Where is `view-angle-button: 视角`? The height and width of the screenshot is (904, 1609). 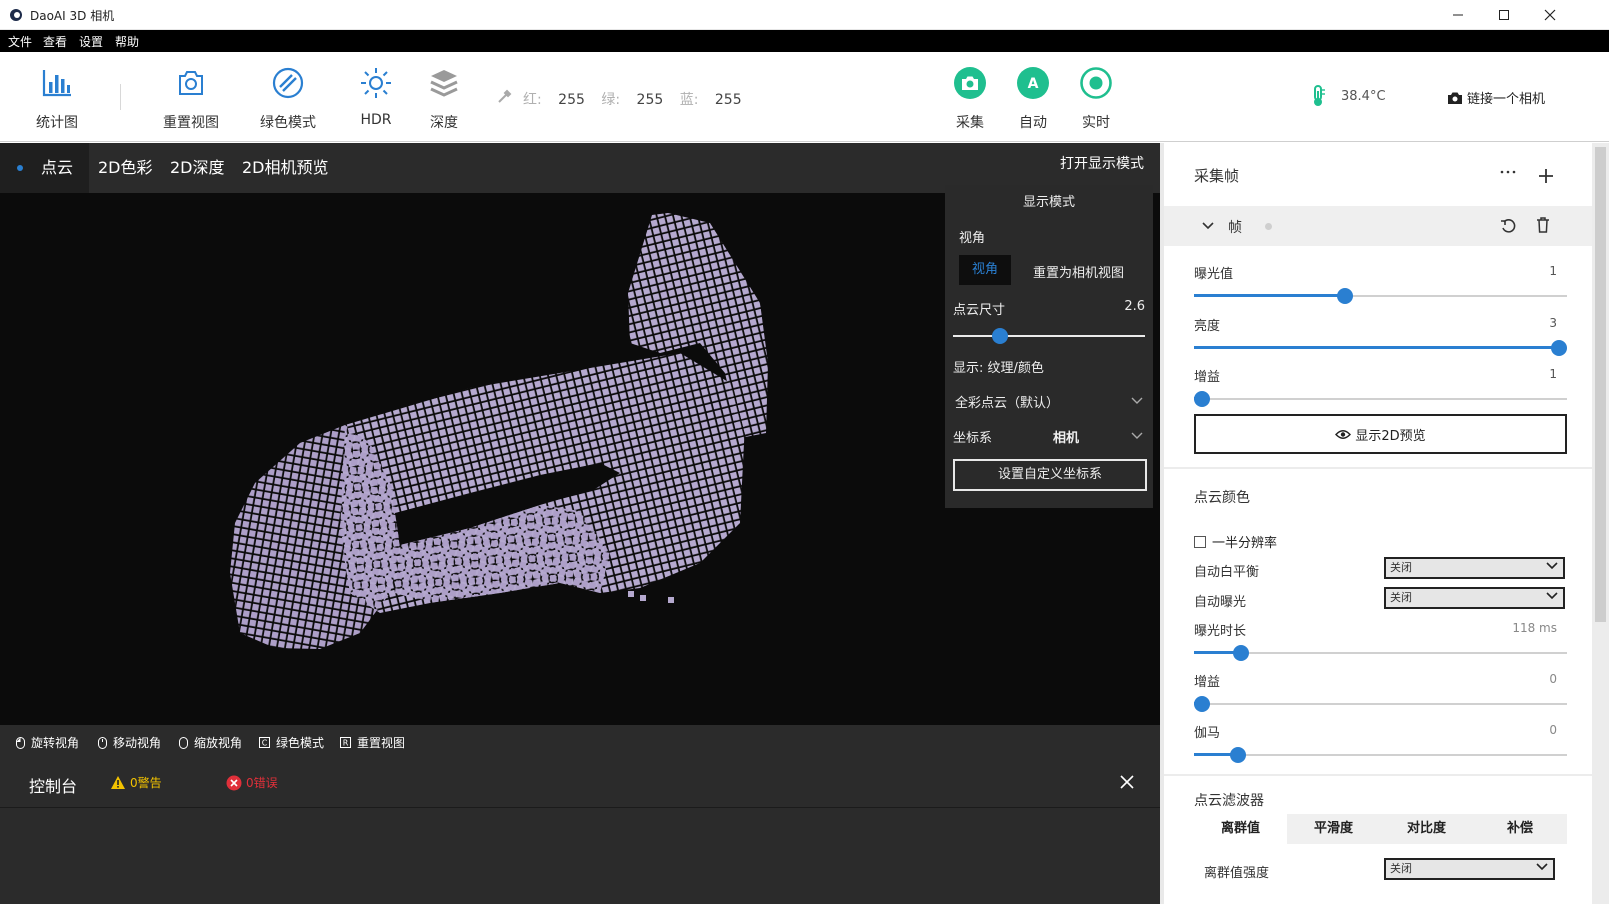
view-angle-button: 视角 is located at coordinates (985, 270).